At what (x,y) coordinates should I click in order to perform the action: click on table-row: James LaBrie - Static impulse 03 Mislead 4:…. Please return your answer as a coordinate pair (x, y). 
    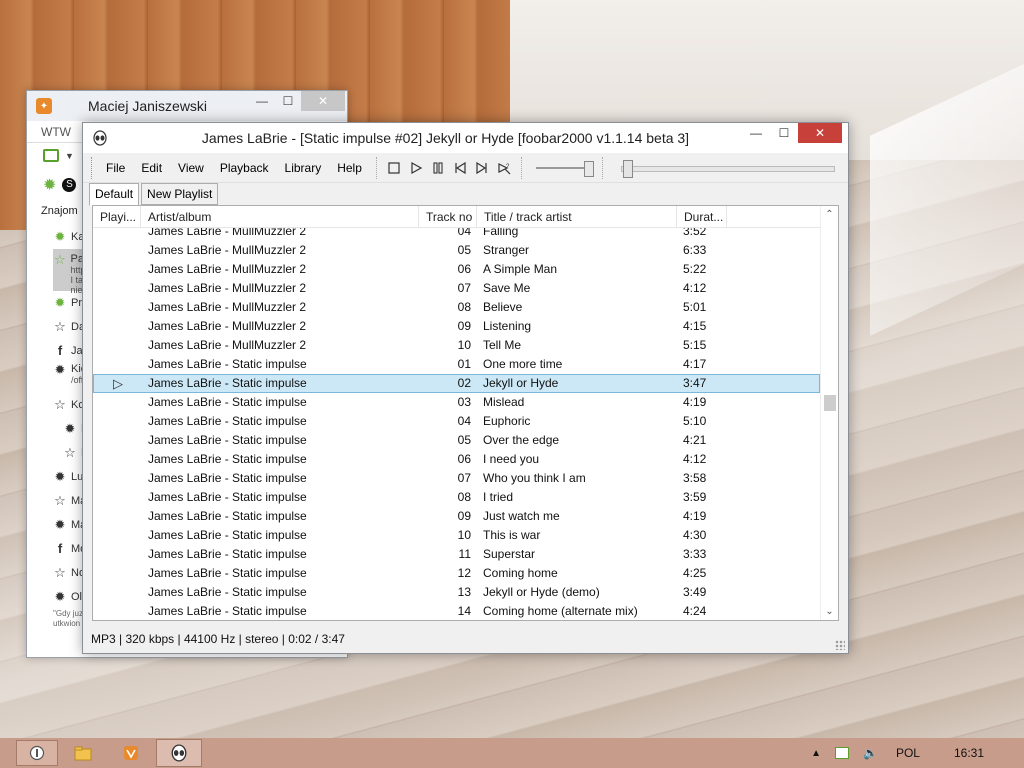
    Looking at the image, I should click on (456, 402).